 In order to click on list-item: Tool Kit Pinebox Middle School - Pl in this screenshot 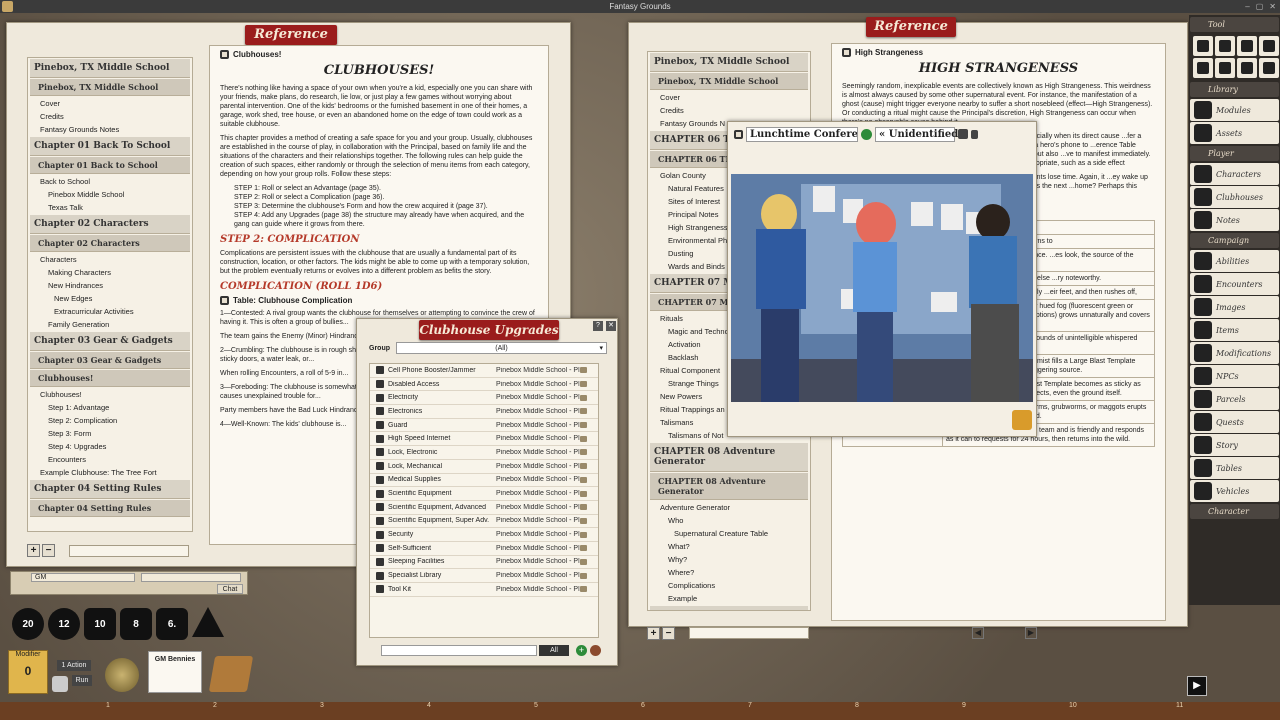, I will do `click(484, 590)`.